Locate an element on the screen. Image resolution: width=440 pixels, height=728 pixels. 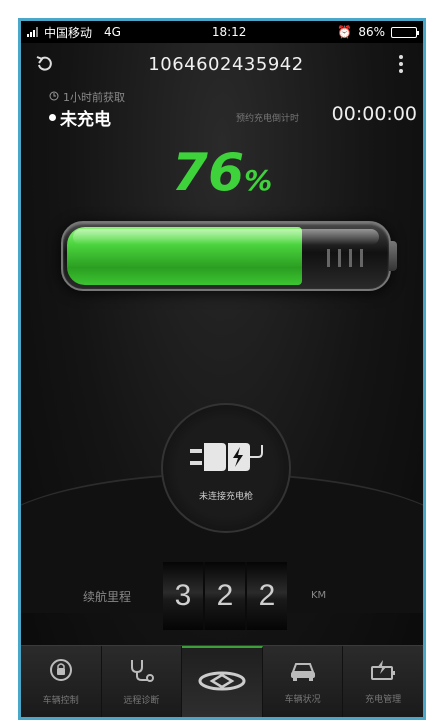
signal-icon is located at coordinates (32, 32).